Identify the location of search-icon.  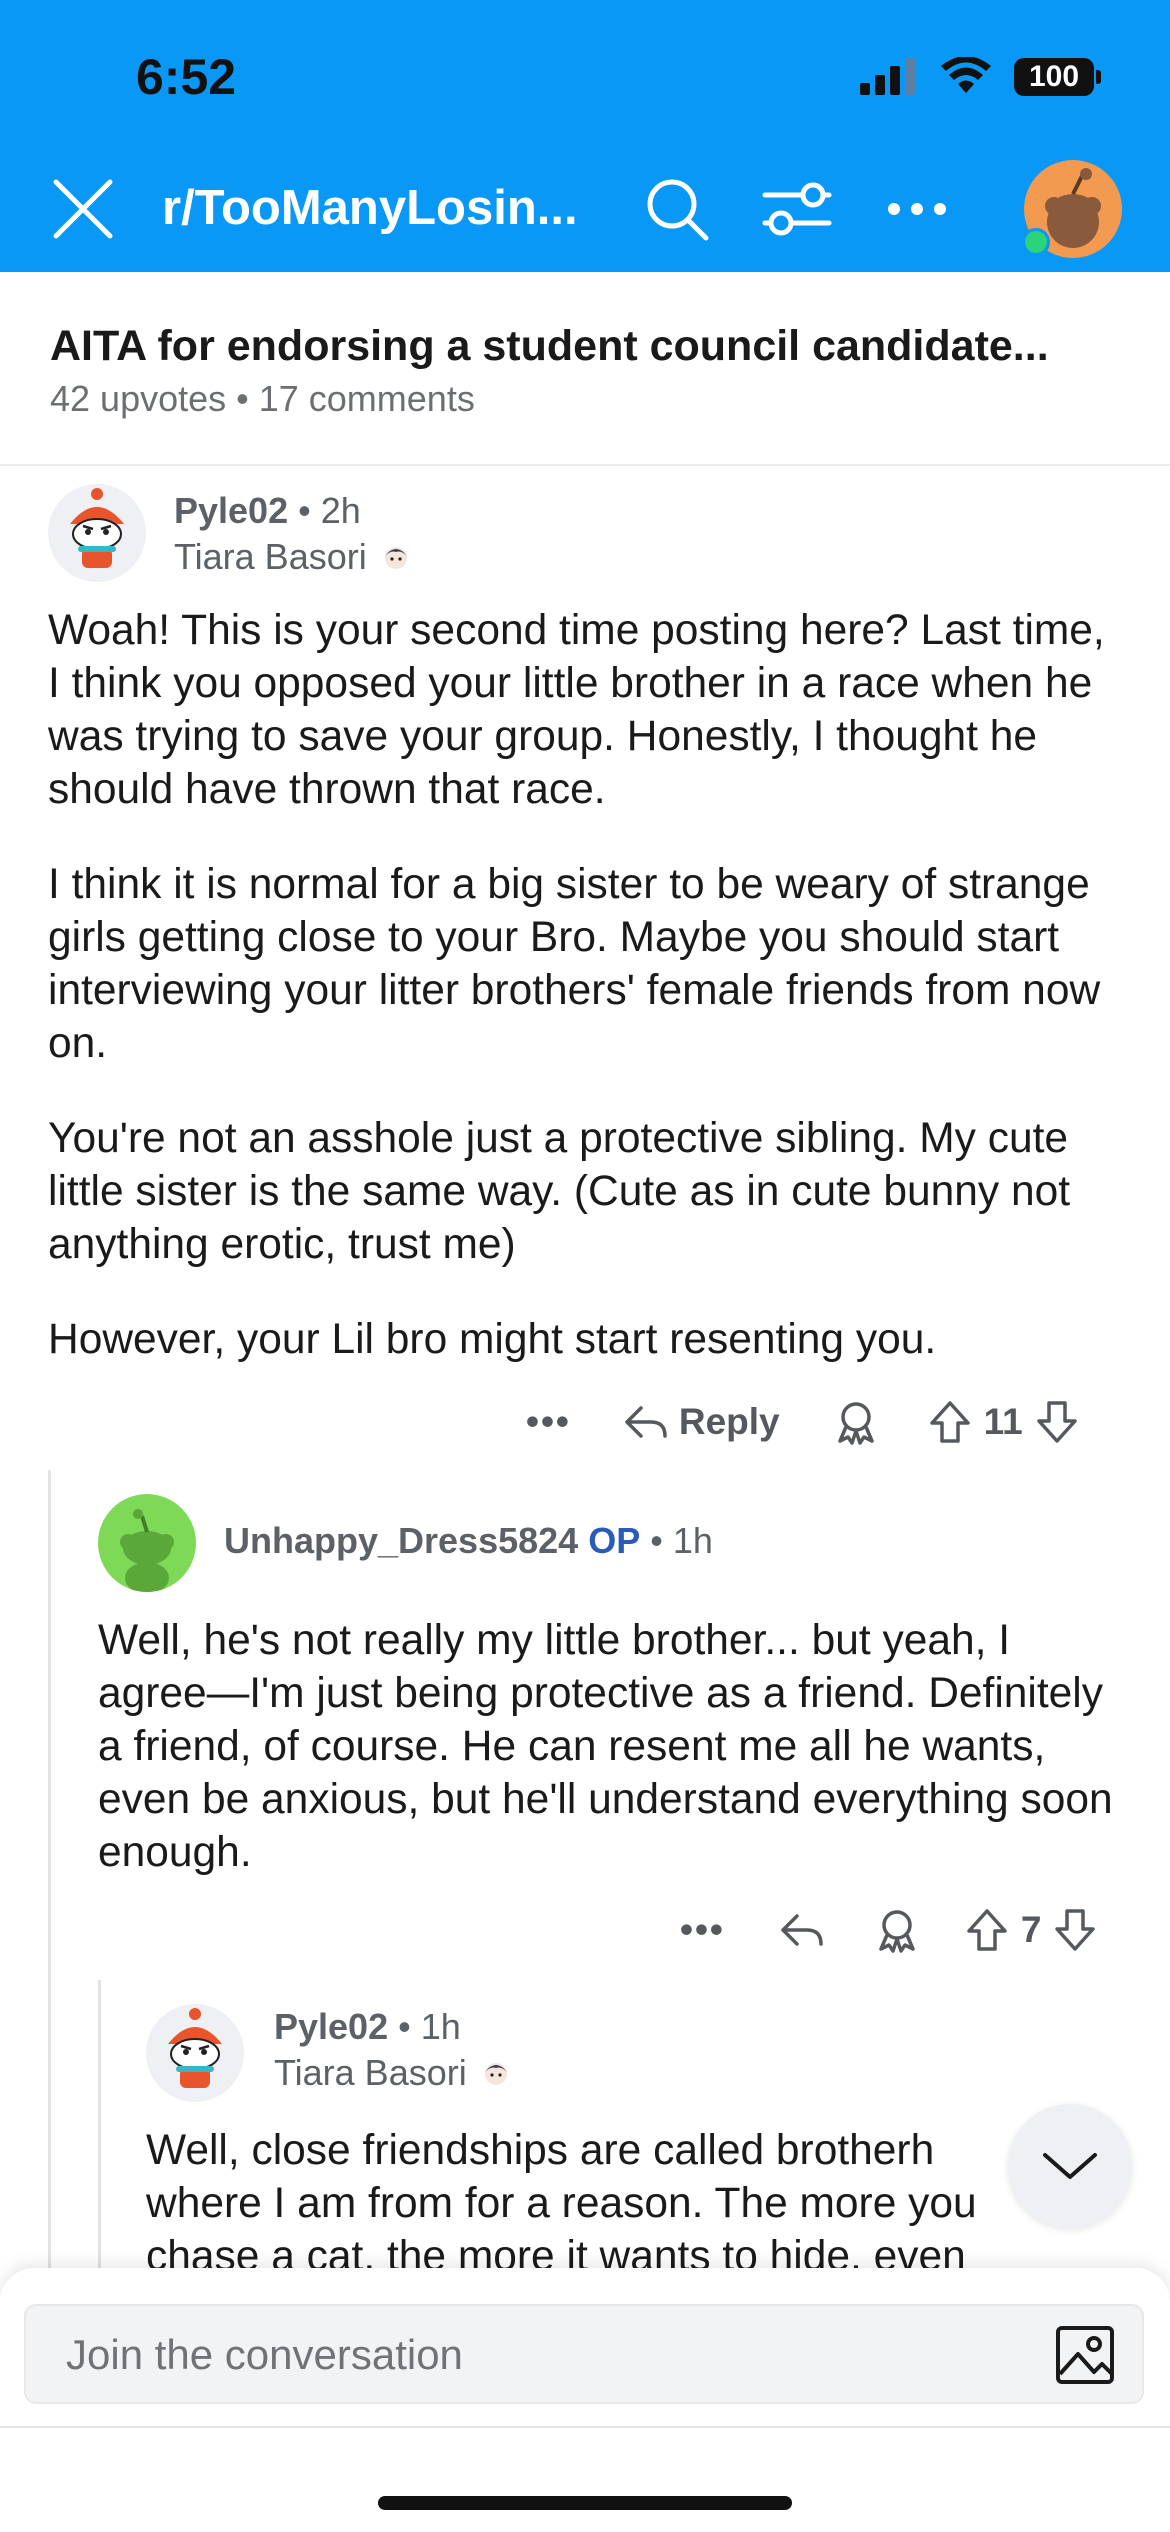
(678, 210).